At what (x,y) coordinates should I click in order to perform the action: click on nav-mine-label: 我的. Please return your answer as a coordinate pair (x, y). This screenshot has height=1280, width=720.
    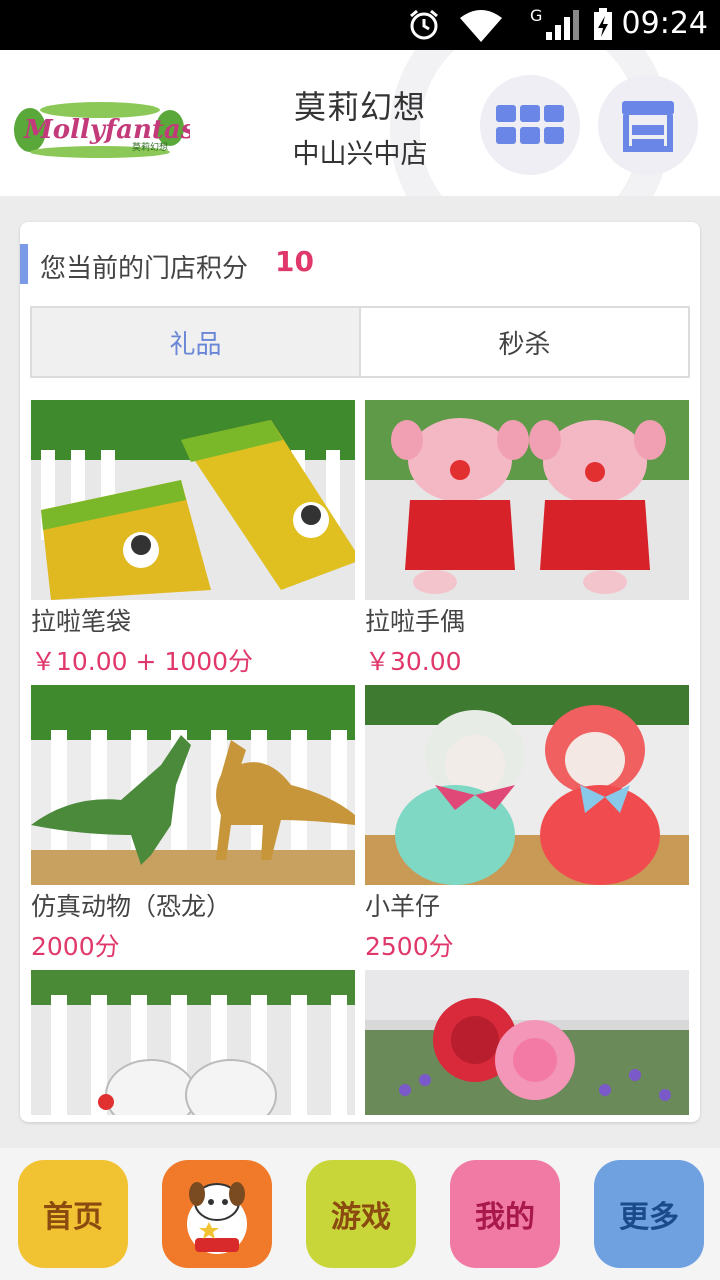
    Looking at the image, I should click on (505, 1217).